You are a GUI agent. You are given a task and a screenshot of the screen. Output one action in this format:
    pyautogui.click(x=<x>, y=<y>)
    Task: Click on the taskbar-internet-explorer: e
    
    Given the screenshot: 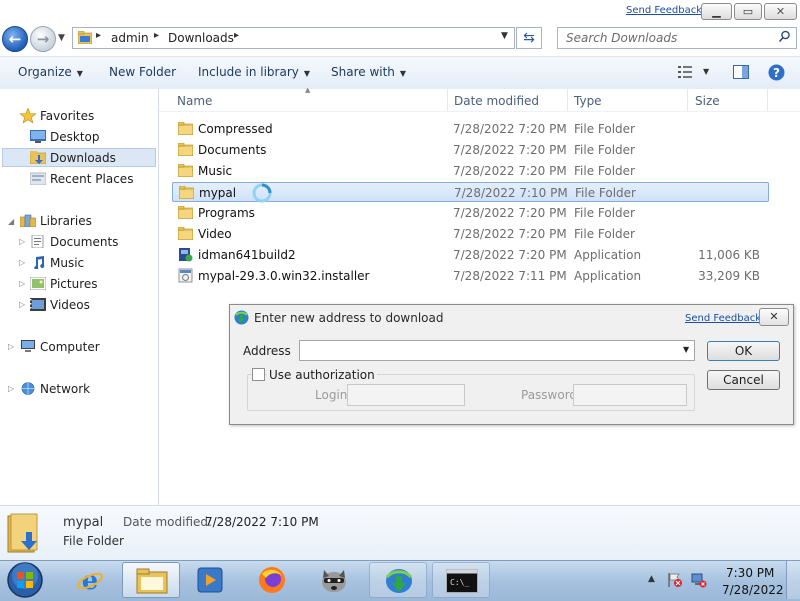 What is the action you would take?
    pyautogui.click(x=90, y=580)
    